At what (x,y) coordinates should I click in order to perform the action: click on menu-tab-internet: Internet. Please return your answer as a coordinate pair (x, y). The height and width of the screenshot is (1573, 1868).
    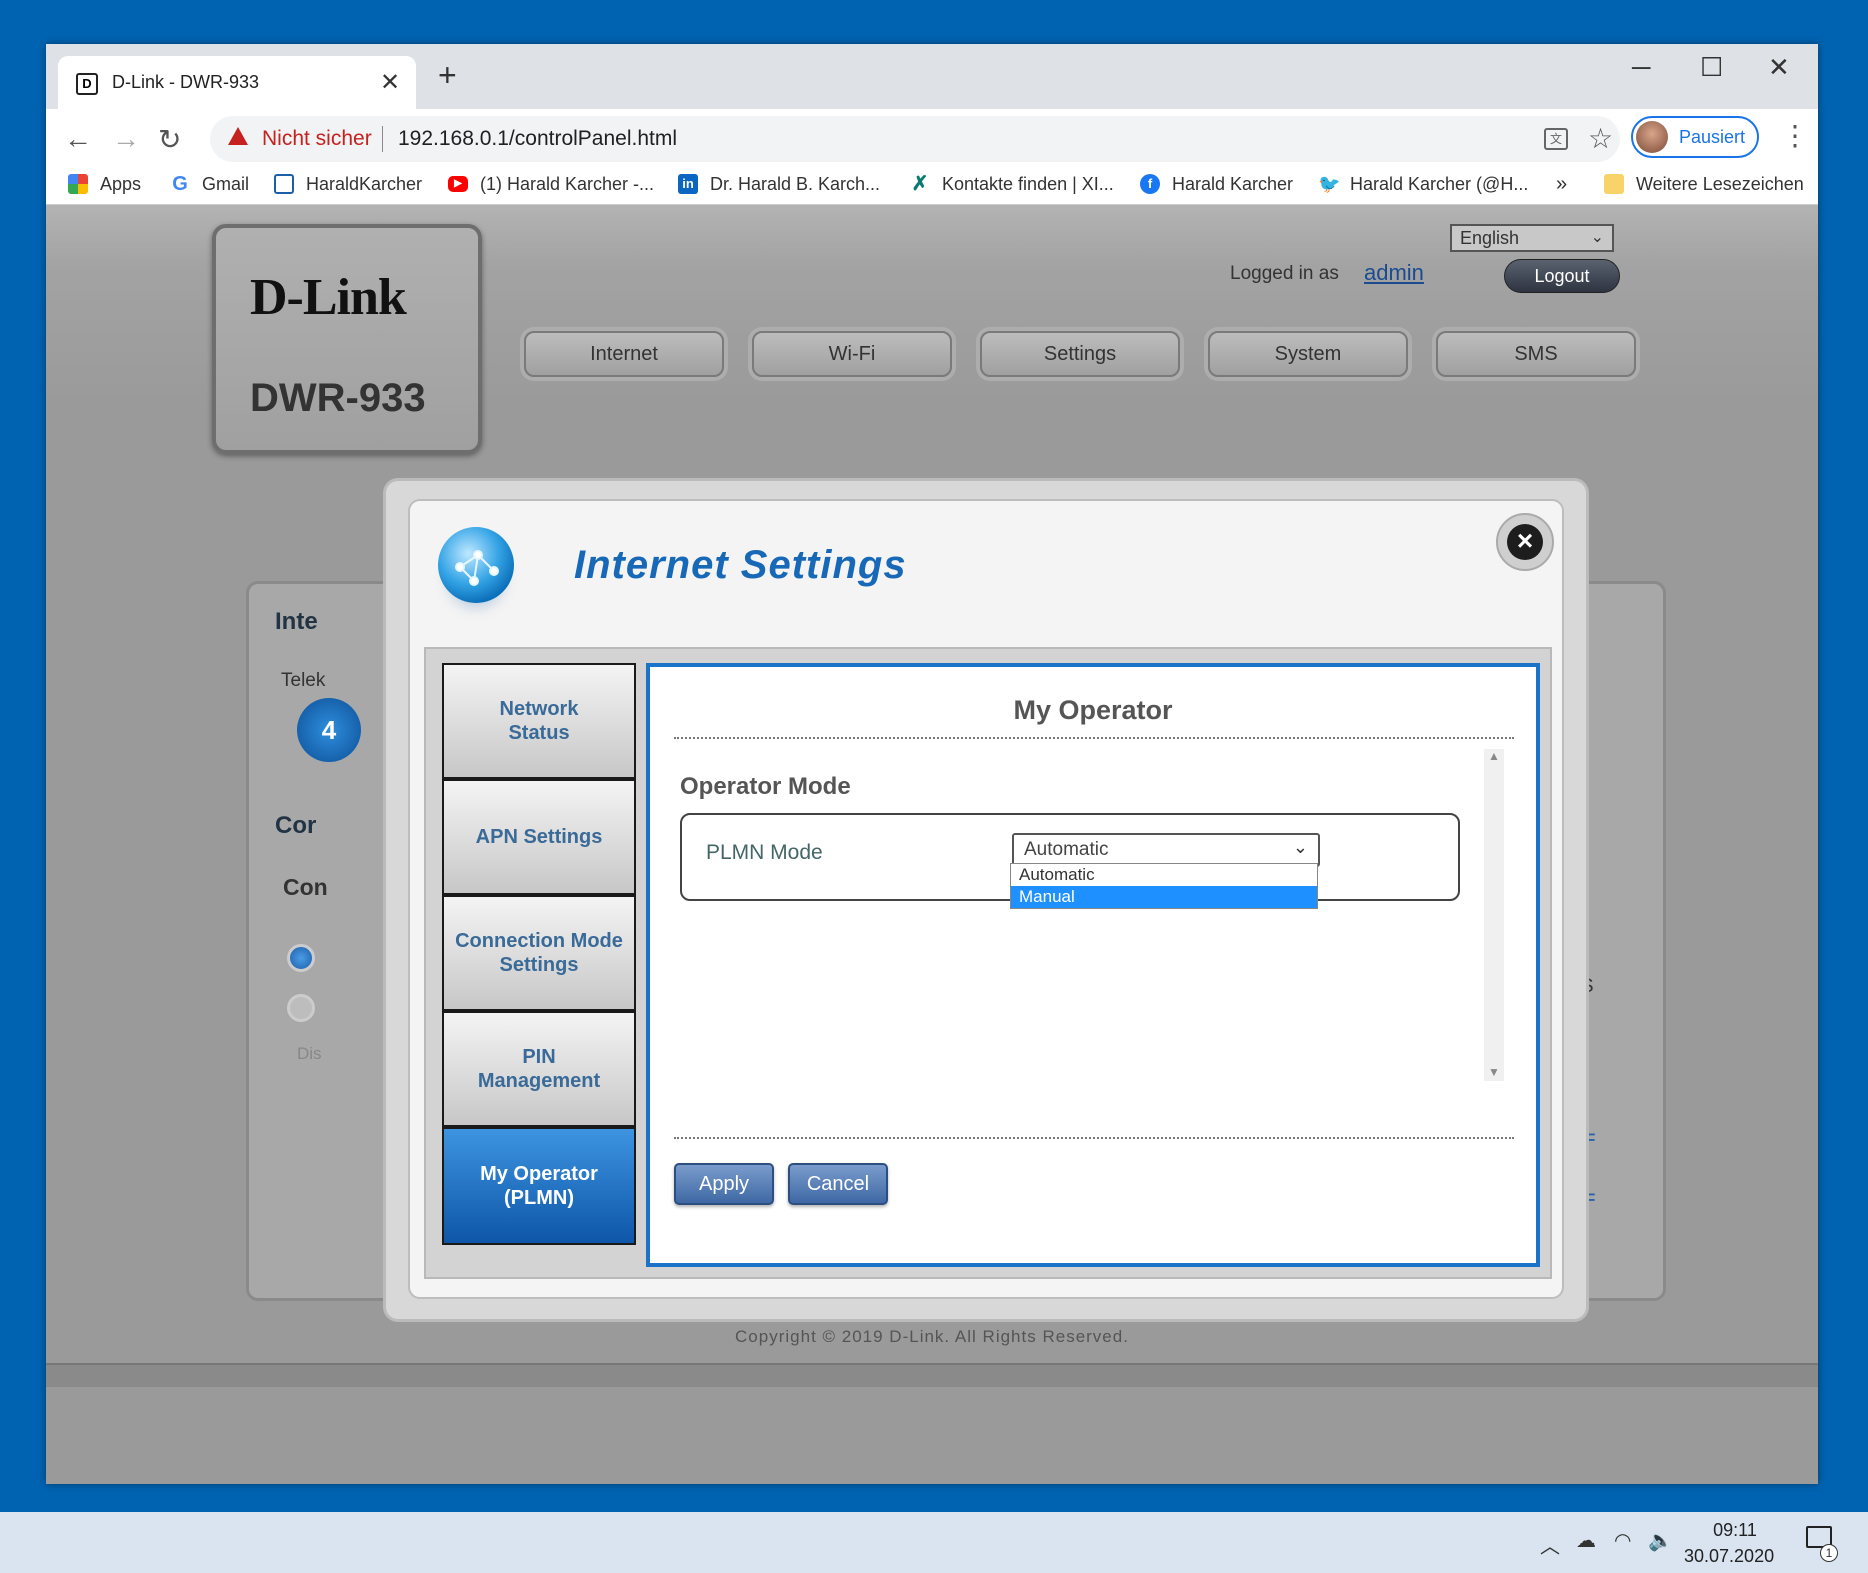
    Looking at the image, I should click on (624, 354).